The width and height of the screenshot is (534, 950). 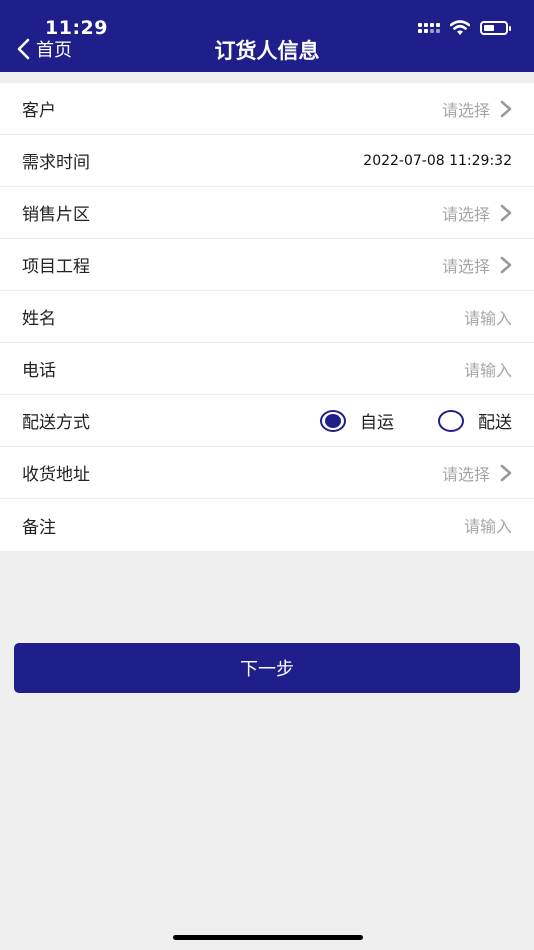 What do you see at coordinates (465, 266) in the screenshot?
I see `project-select-placeholder: 请选择` at bounding box center [465, 266].